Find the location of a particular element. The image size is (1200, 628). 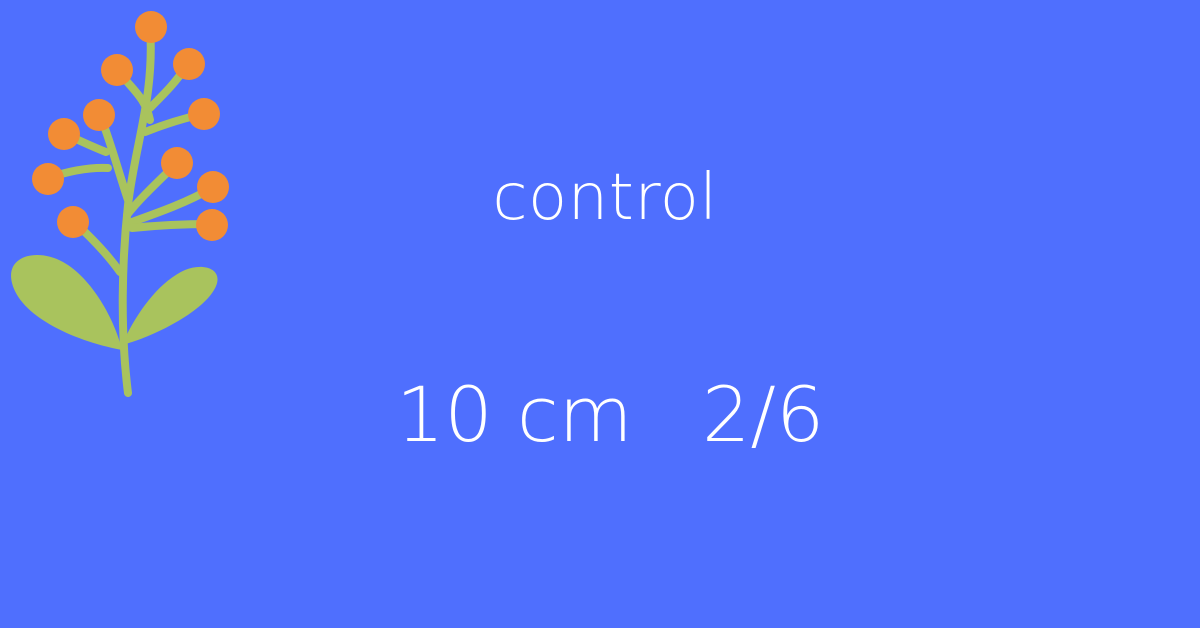

measurement-size: 10 cm is located at coordinates (514, 414).